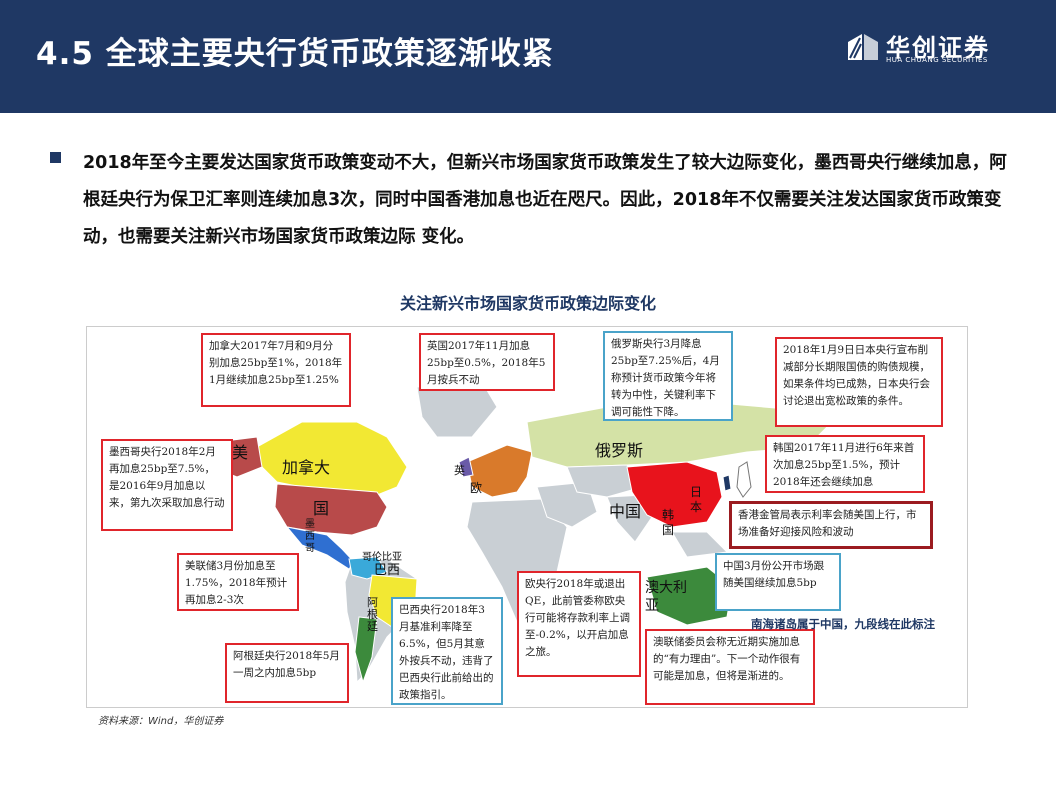 The height and width of the screenshot is (792, 1056). Describe the element at coordinates (161, 721) in the screenshot. I see `source-note: 资料来源：Wind，华创证券` at that location.